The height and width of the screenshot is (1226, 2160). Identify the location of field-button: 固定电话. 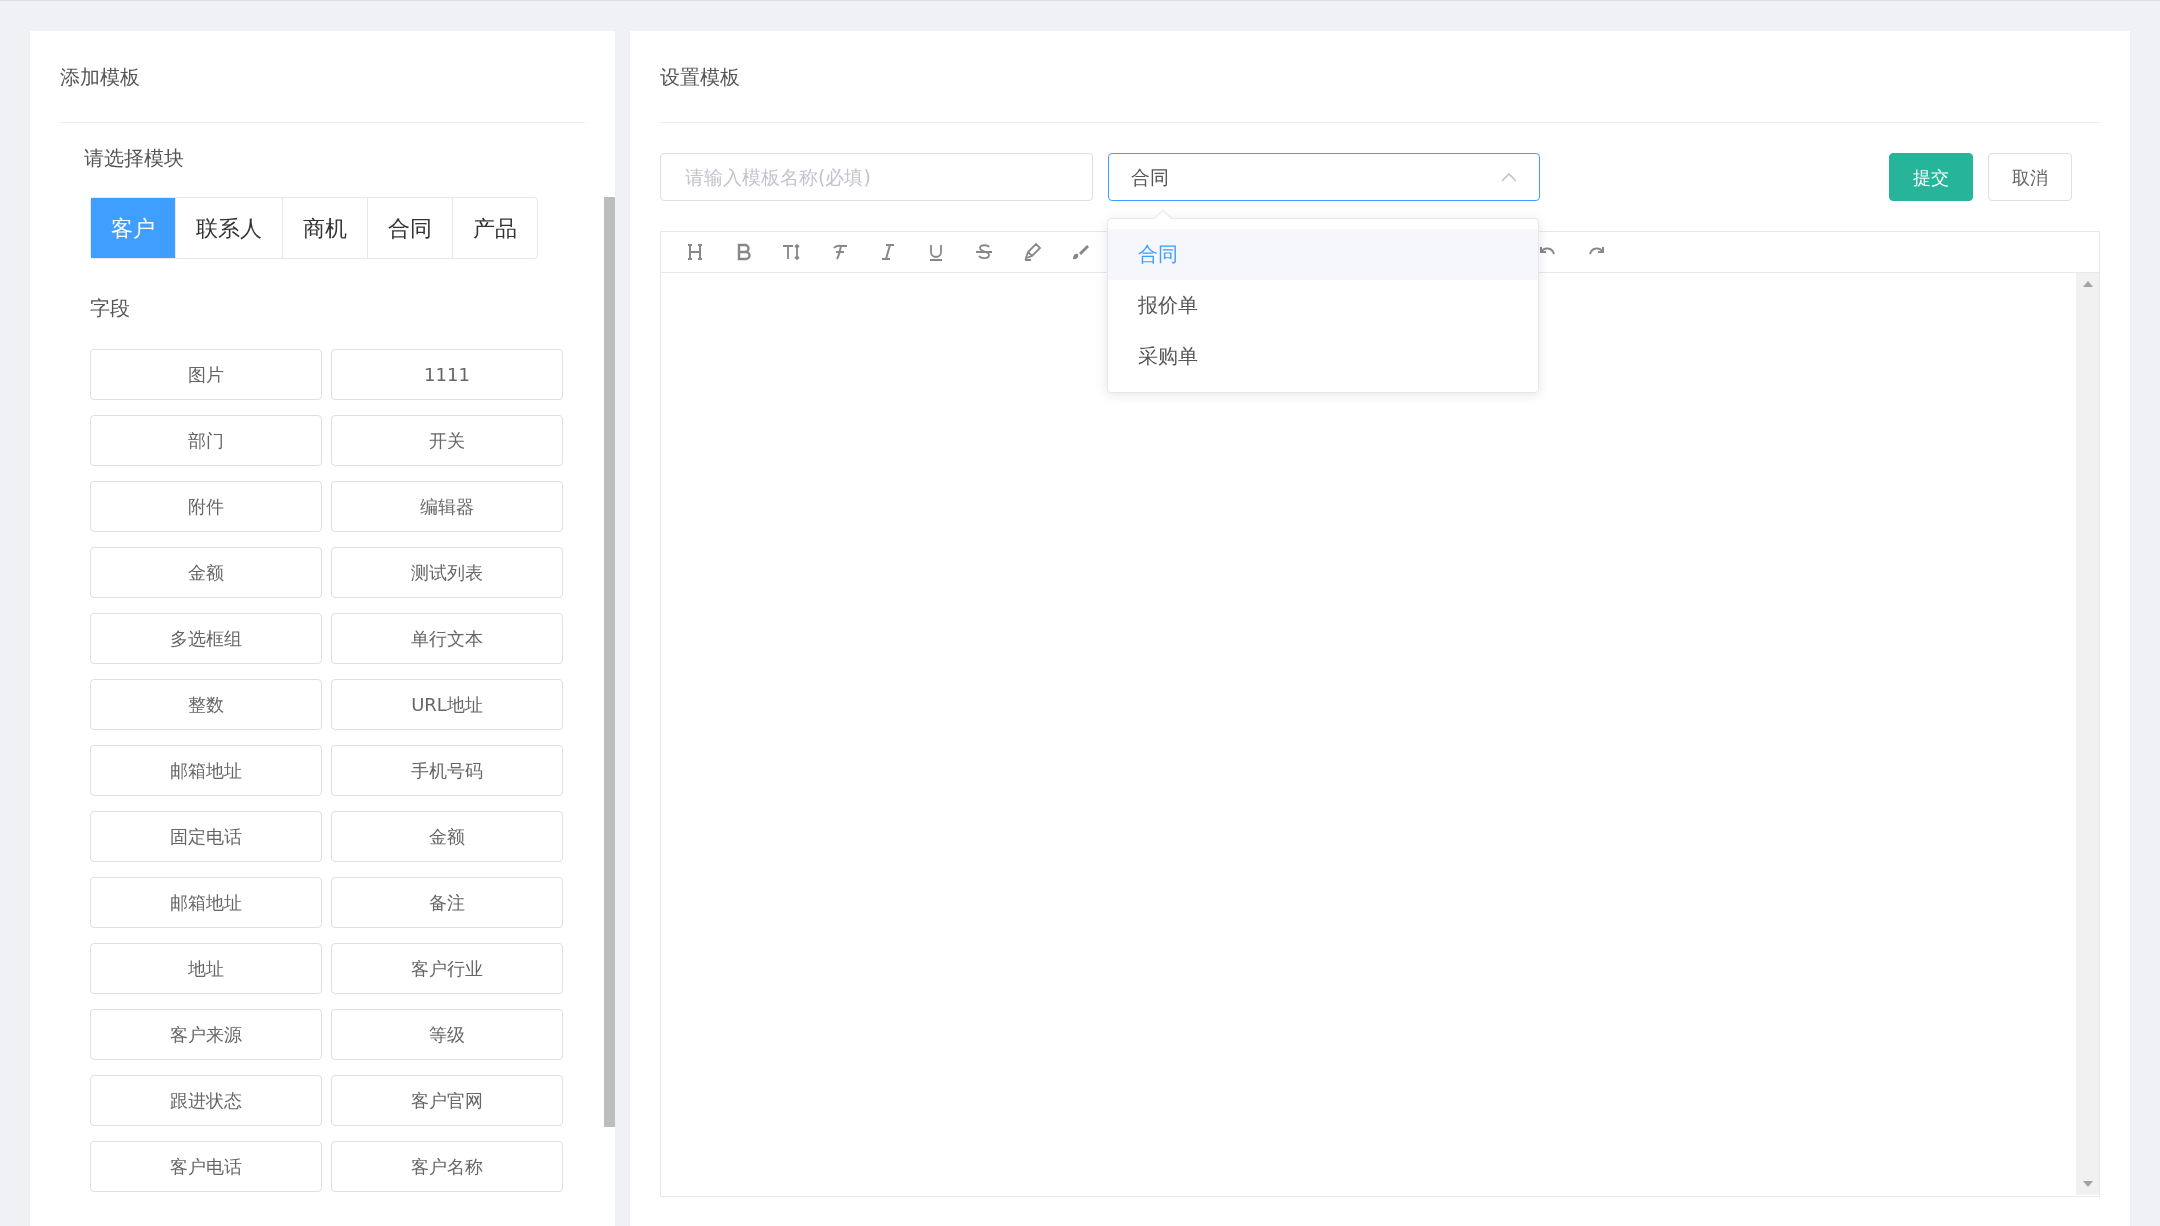
(206, 836).